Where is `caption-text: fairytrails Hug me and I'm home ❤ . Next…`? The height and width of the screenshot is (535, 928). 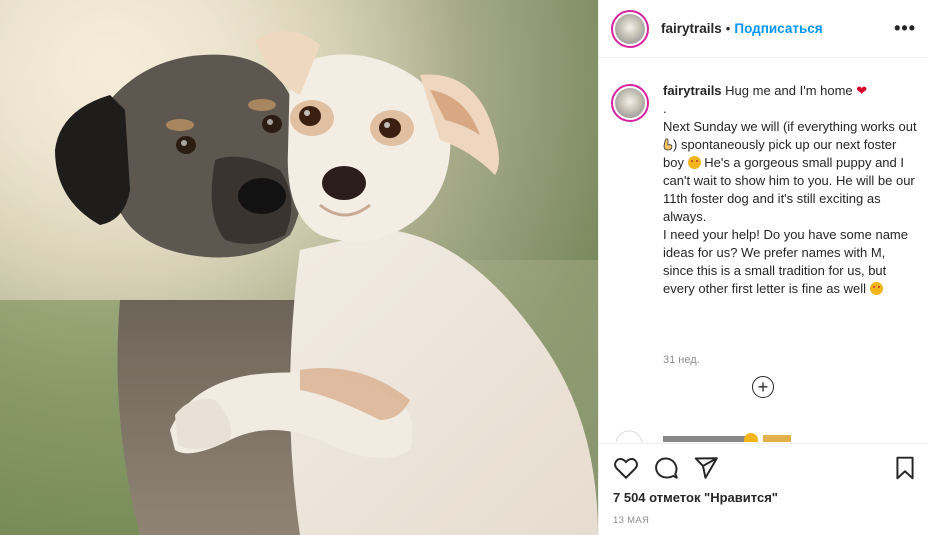 caption-text: fairytrails Hug me and I'm home ❤ . Next… is located at coordinates (790, 190).